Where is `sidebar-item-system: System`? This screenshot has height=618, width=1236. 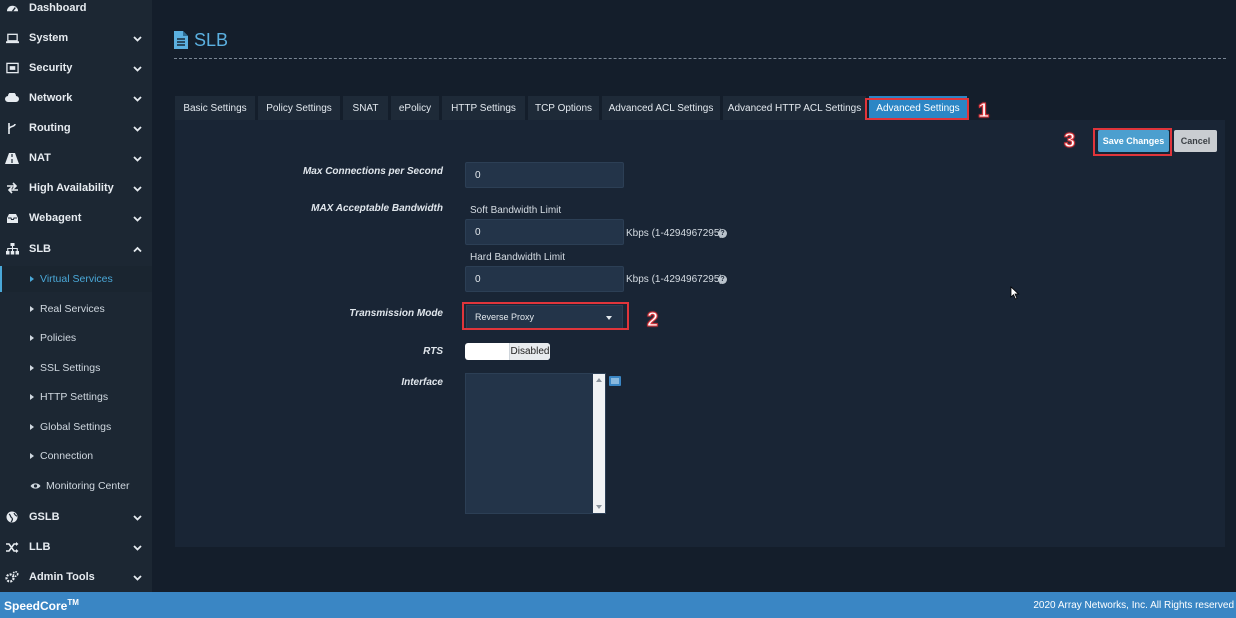 sidebar-item-system: System is located at coordinates (76, 38).